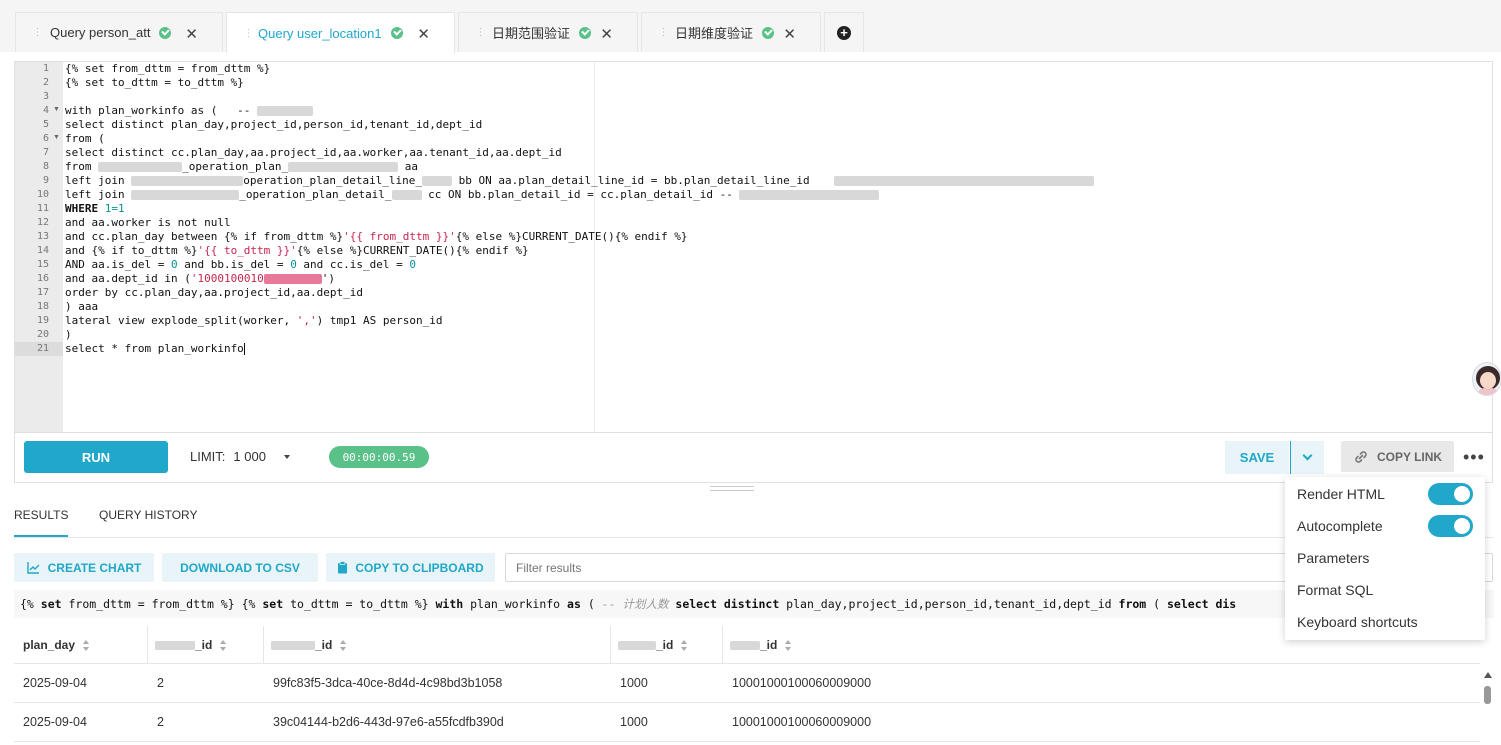 The width and height of the screenshot is (1501, 745). I want to click on clipboard-icon, so click(343, 567).